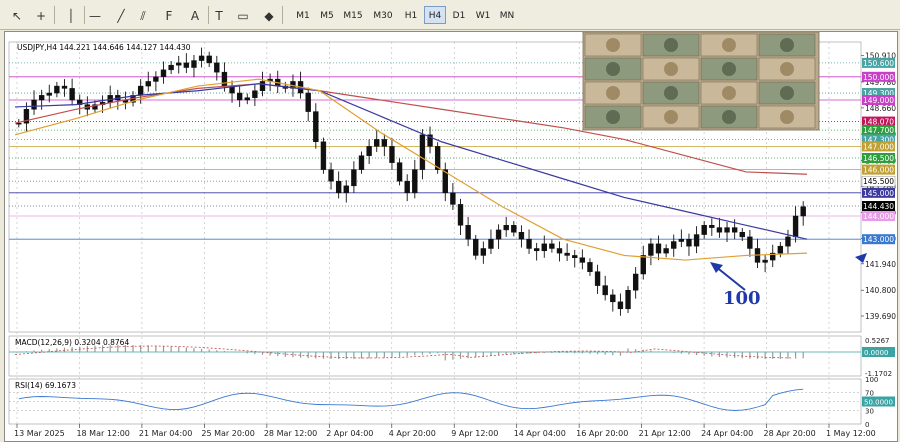 The image size is (900, 442). What do you see at coordinates (880, 108) in the screenshot?
I see `price-label: 148.660` at bounding box center [880, 108].